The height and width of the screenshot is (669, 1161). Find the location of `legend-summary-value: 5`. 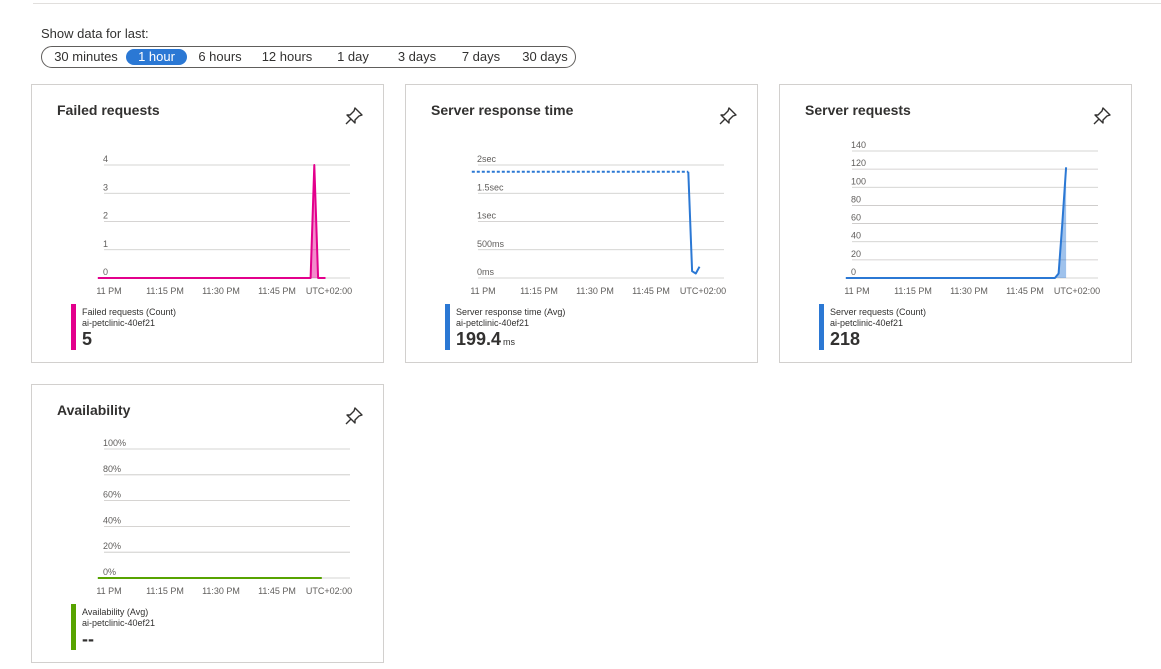

legend-summary-value: 5 is located at coordinates (87, 339).